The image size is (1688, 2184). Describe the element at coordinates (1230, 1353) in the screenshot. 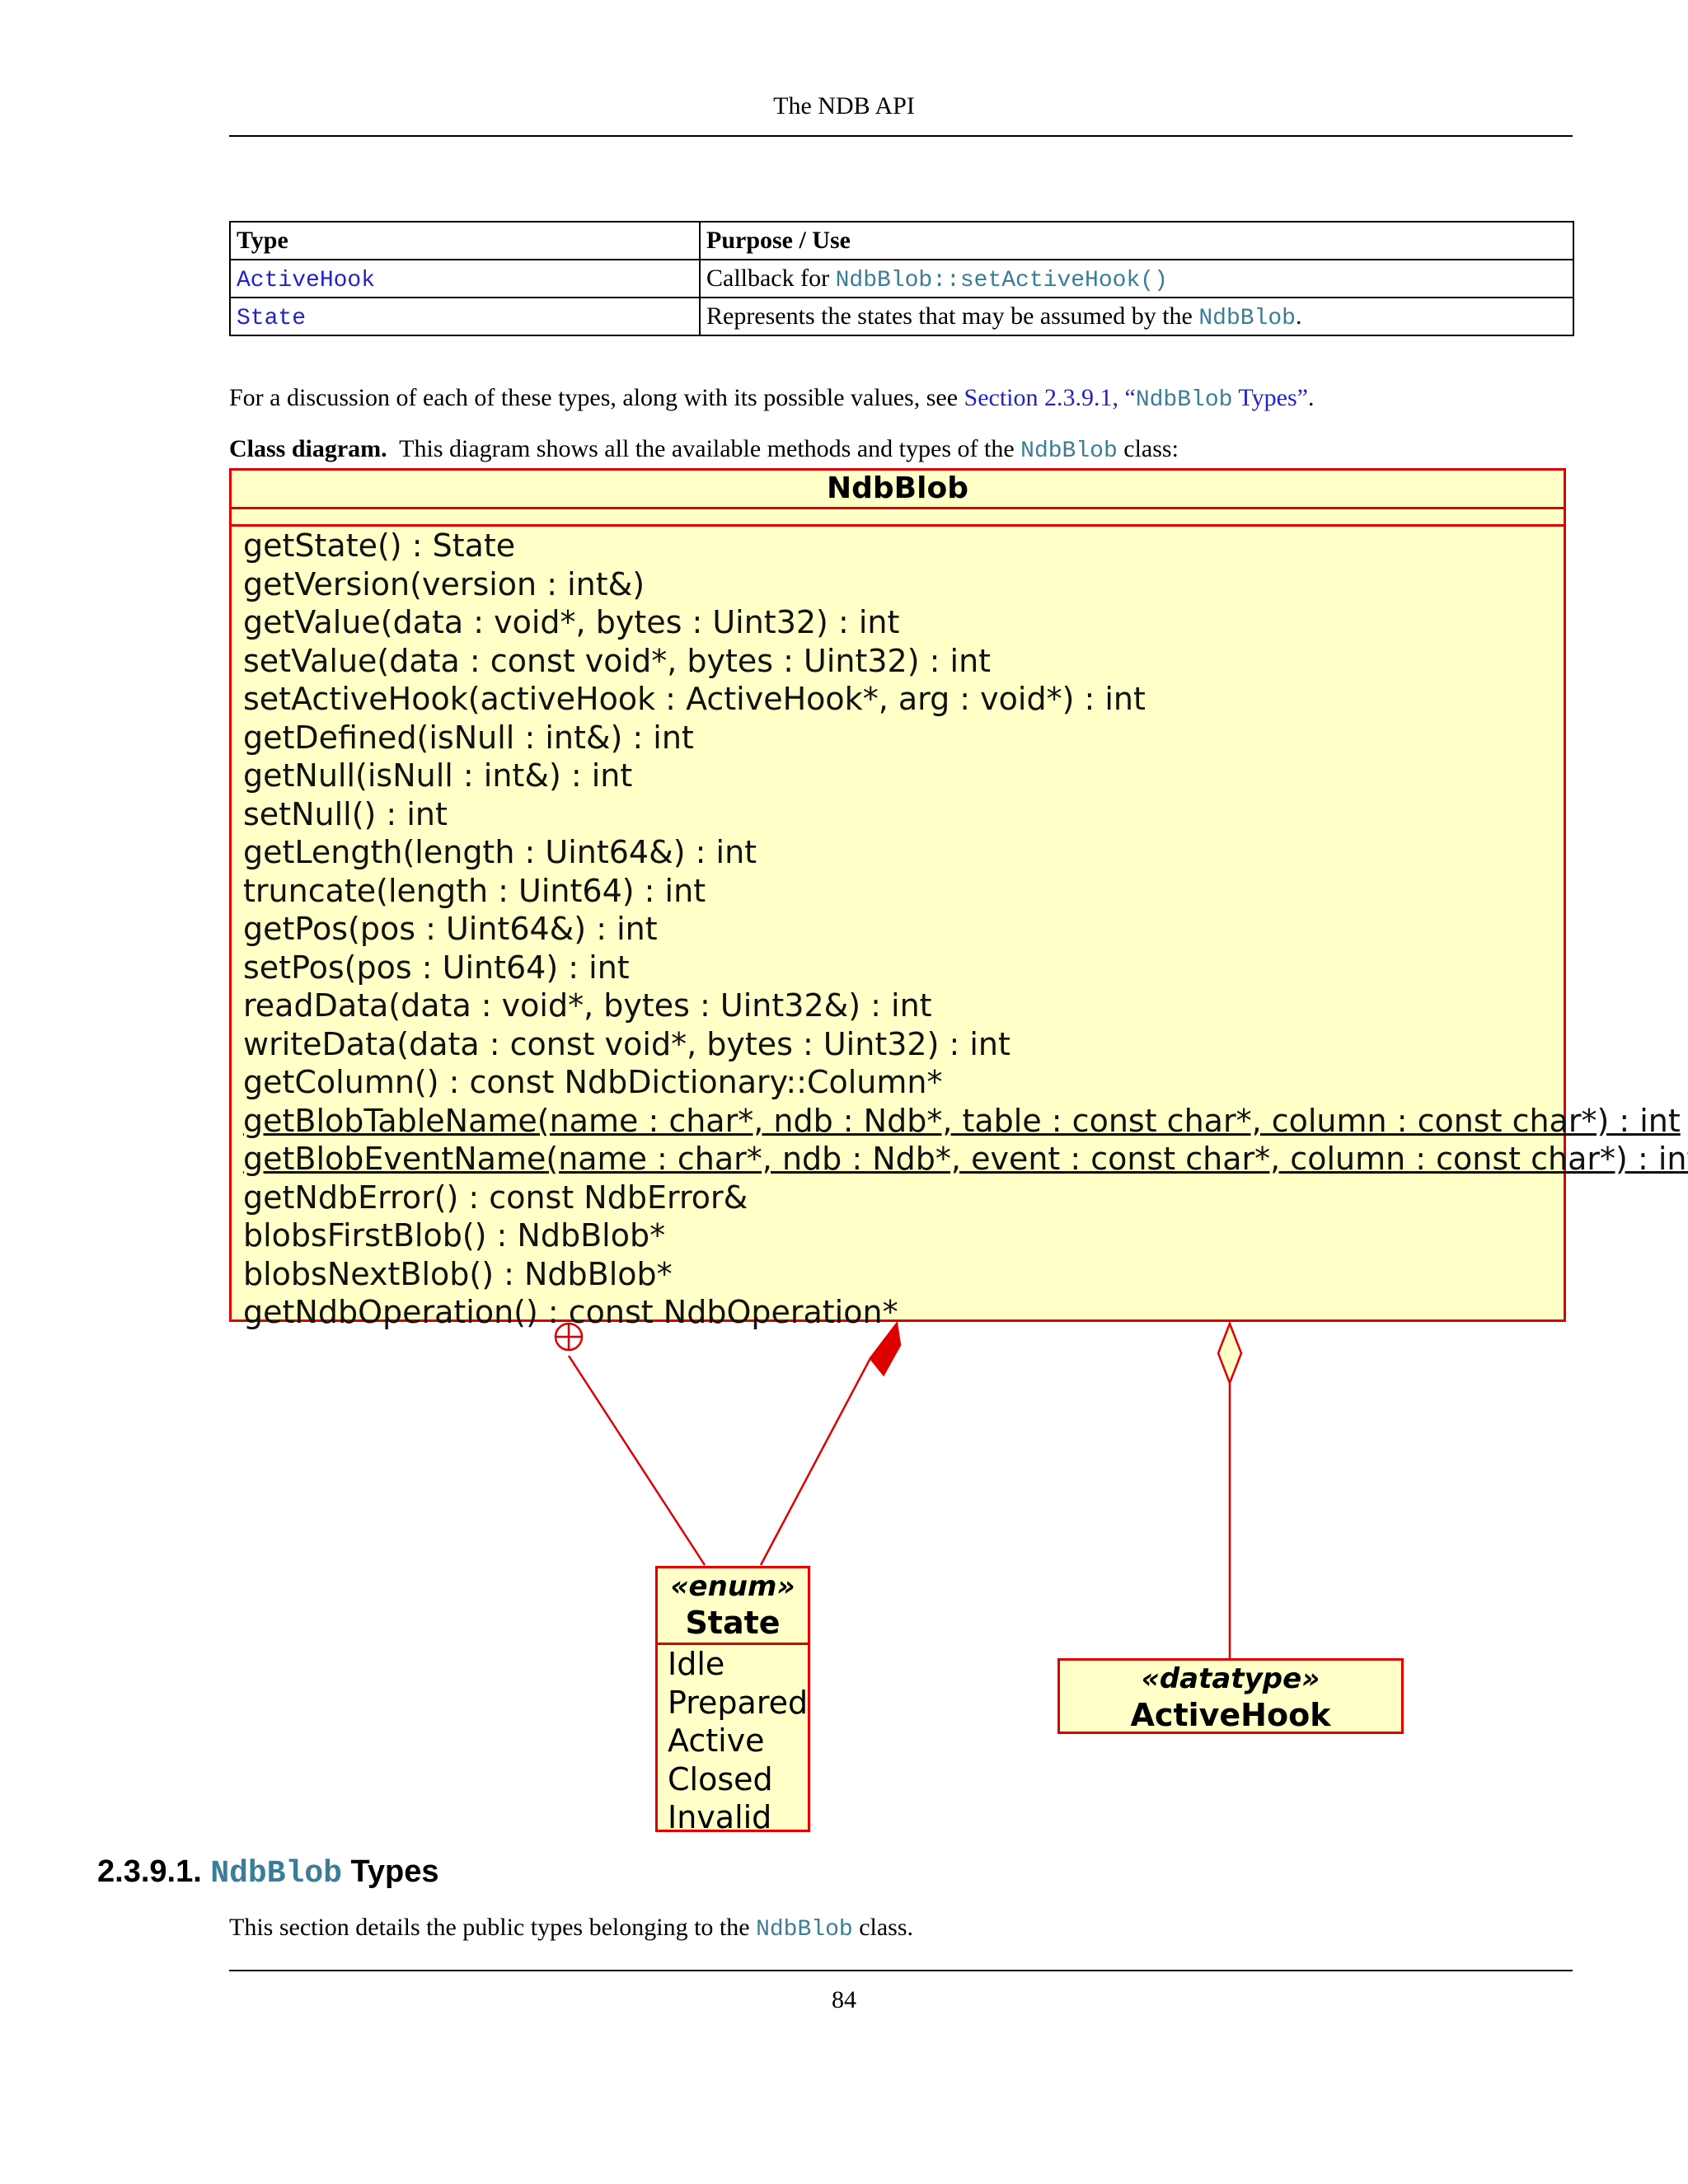

I see `aggregation-diamond-icon` at that location.